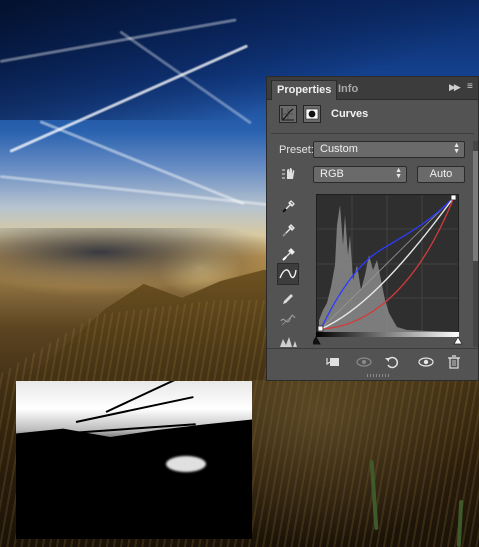 This screenshot has width=479, height=547. What do you see at coordinates (134, 191) in the screenshot?
I see `contrail` at bounding box center [134, 191].